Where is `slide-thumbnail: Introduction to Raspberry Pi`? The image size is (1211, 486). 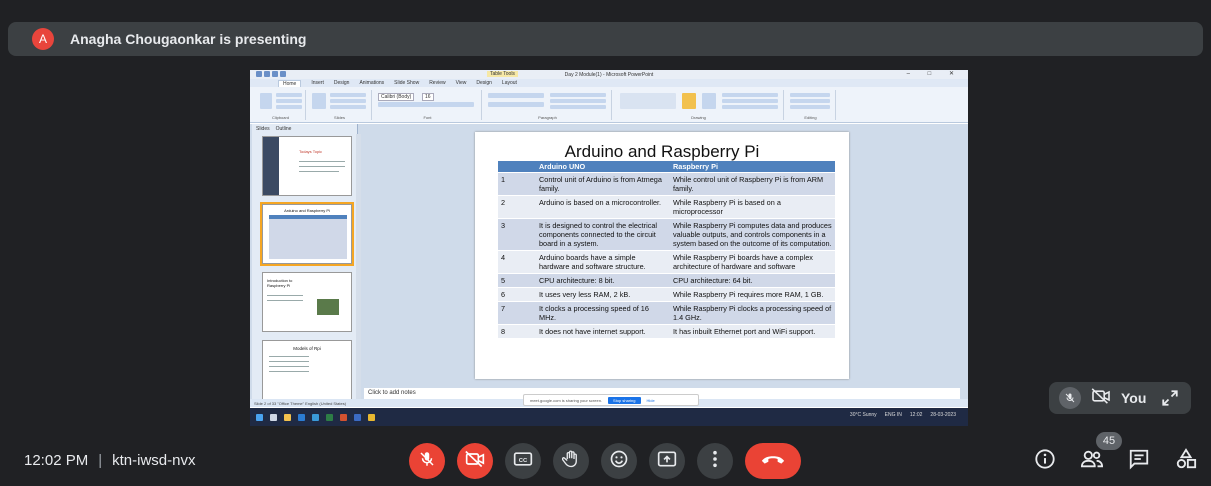 slide-thumbnail: Introduction to Raspberry Pi is located at coordinates (307, 302).